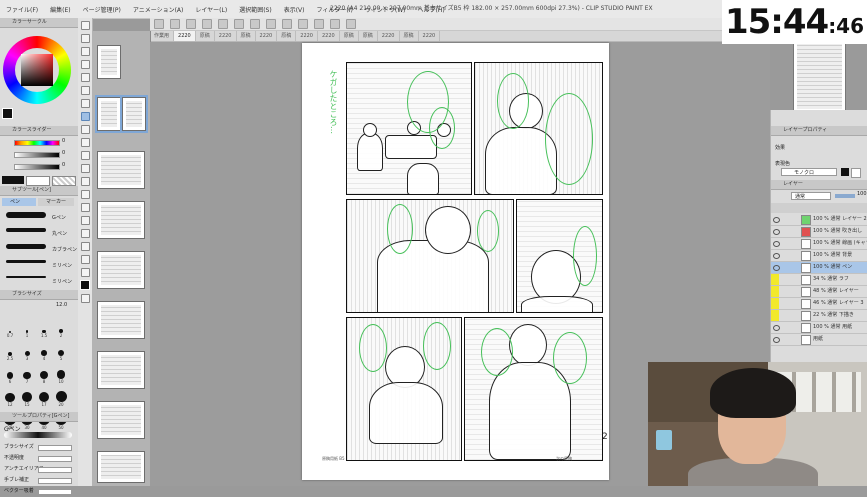 The width and height of the screenshot is (867, 497). I want to click on pencil-tool-icon, so click(85, 129).